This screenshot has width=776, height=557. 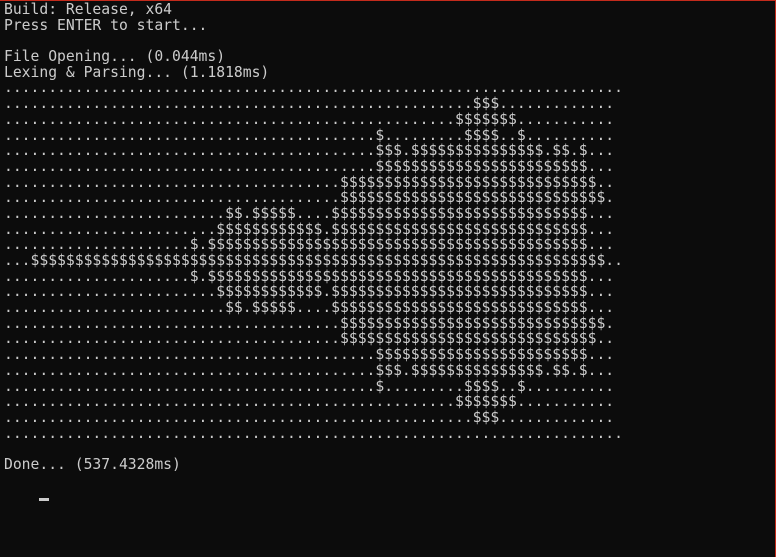 I want to click on cursor-line, so click(x=389, y=487).